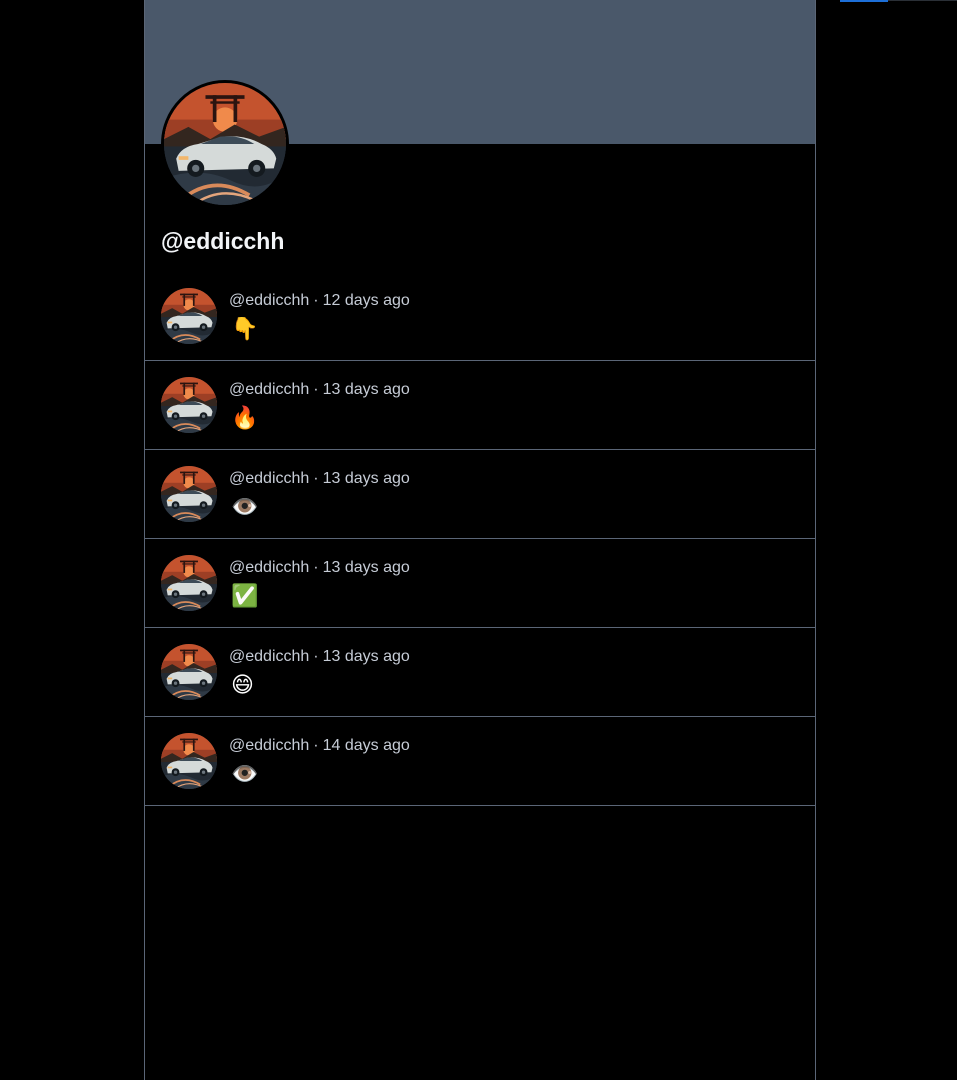  What do you see at coordinates (480, 316) in the screenshot?
I see `post-item: @eddicchh · 12 days ago 👇` at bounding box center [480, 316].